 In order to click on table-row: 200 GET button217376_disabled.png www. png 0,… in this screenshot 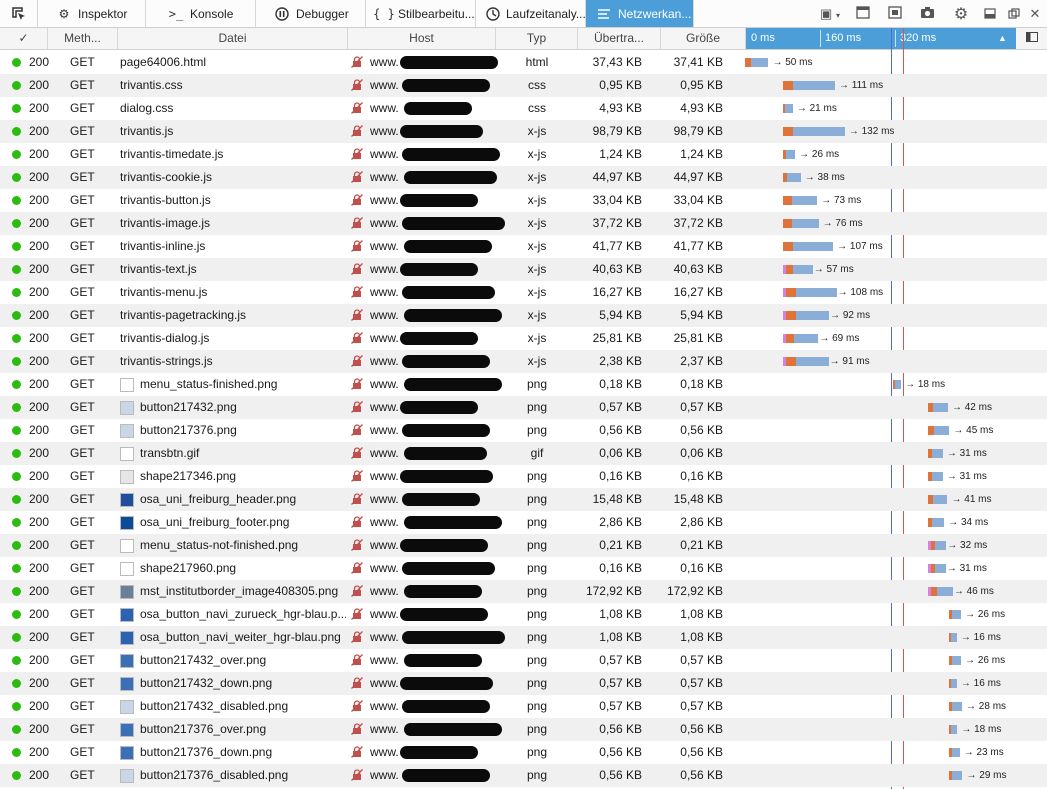, I will do `click(523, 775)`.